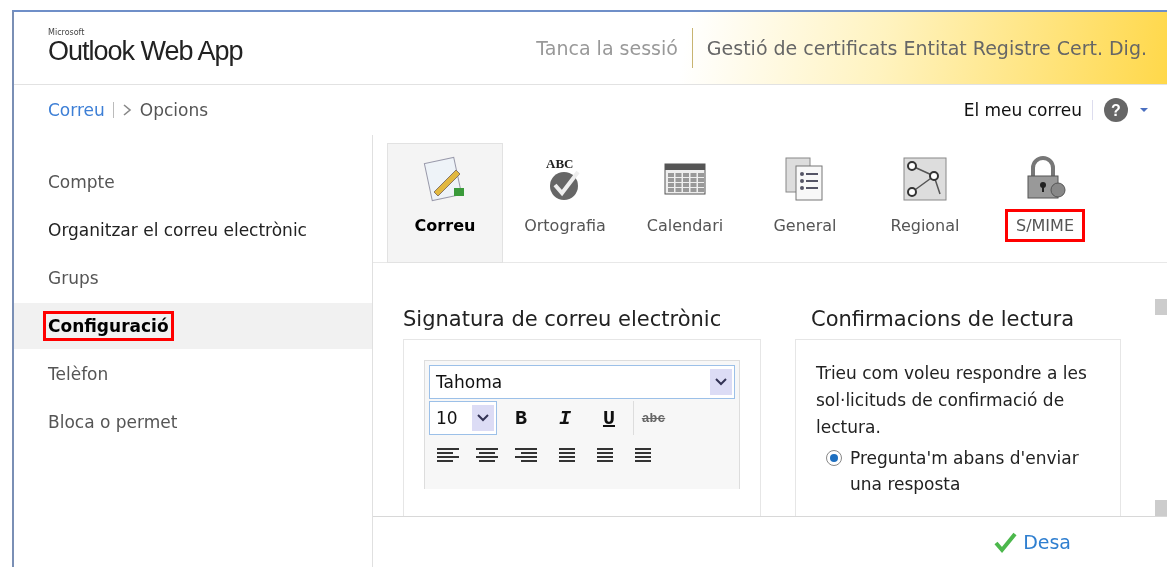  Describe the element at coordinates (582, 382) in the screenshot. I see `font-select: Tahoma` at that location.